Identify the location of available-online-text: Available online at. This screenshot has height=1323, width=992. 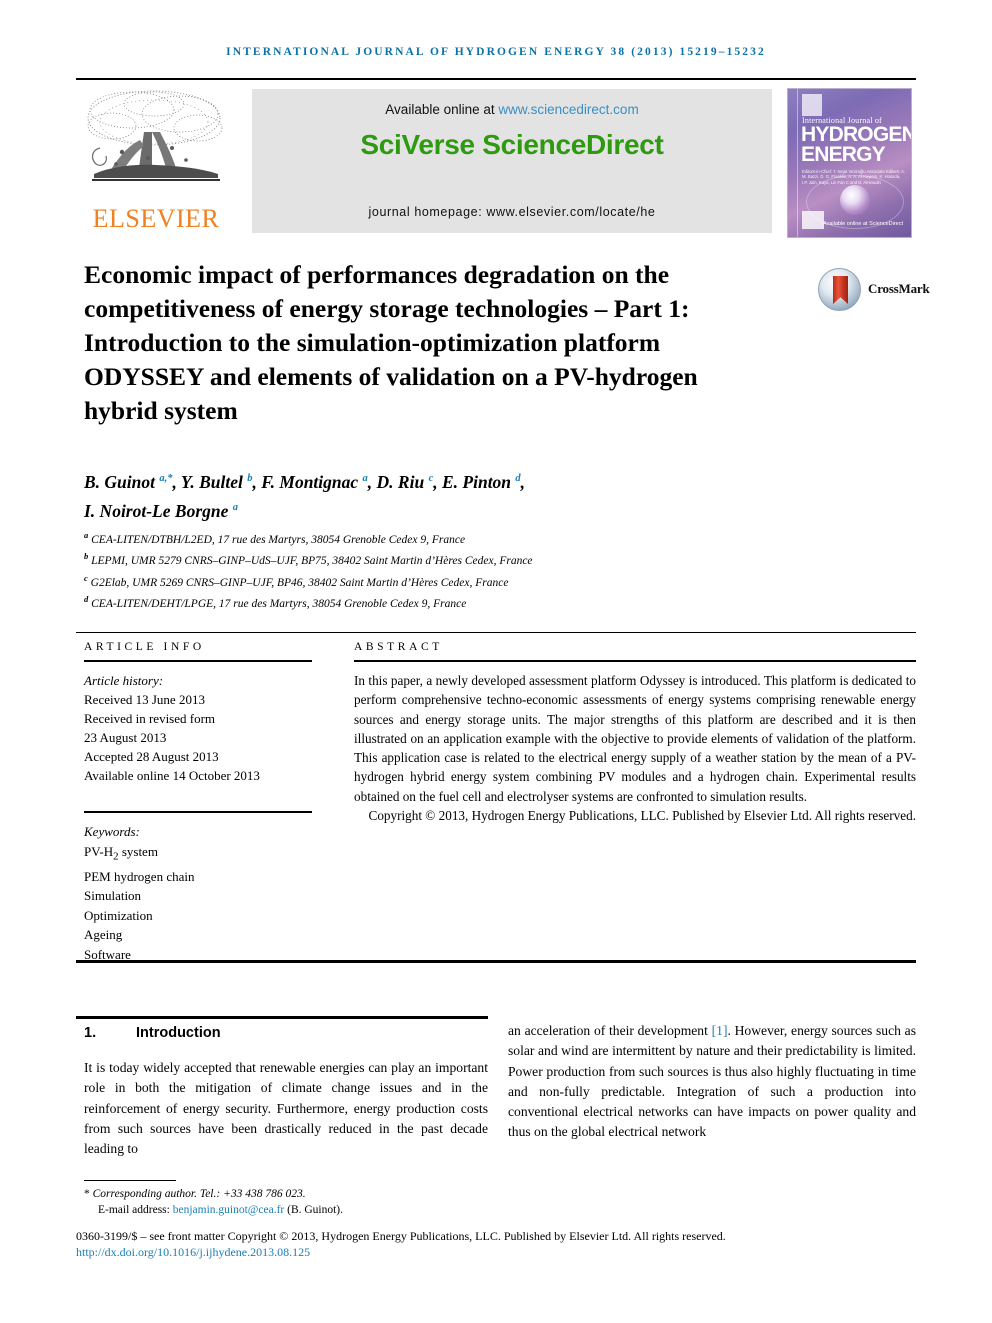
(442, 109).